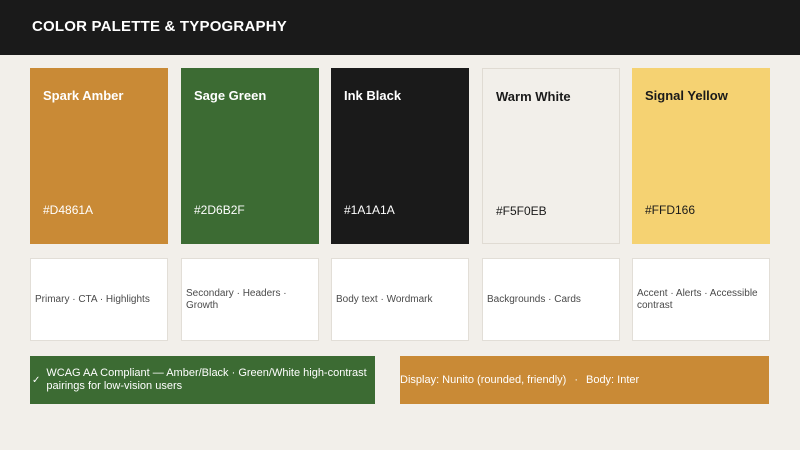 This screenshot has height=450, width=800. What do you see at coordinates (159, 26) in the screenshot?
I see `page-title: COLOR PALETTE & TYPOGRAPHY` at bounding box center [159, 26].